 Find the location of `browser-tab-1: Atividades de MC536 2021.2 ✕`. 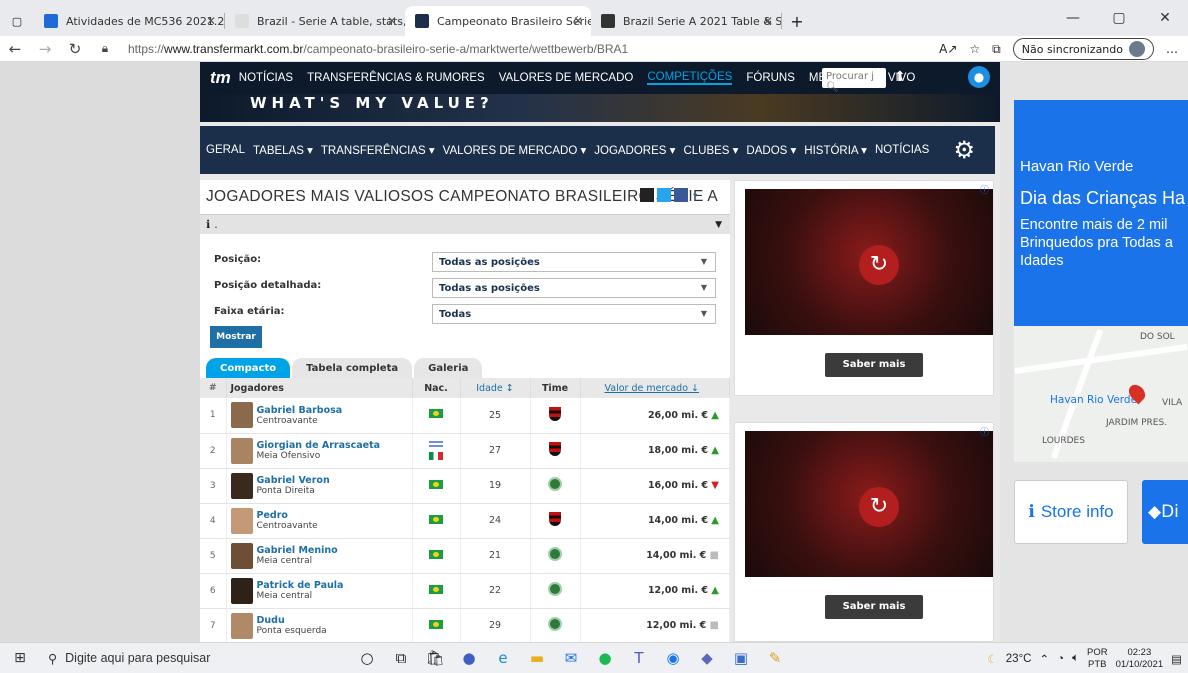

browser-tab-1: Atividades de MC536 2021.2 ✕ is located at coordinates (129, 21).